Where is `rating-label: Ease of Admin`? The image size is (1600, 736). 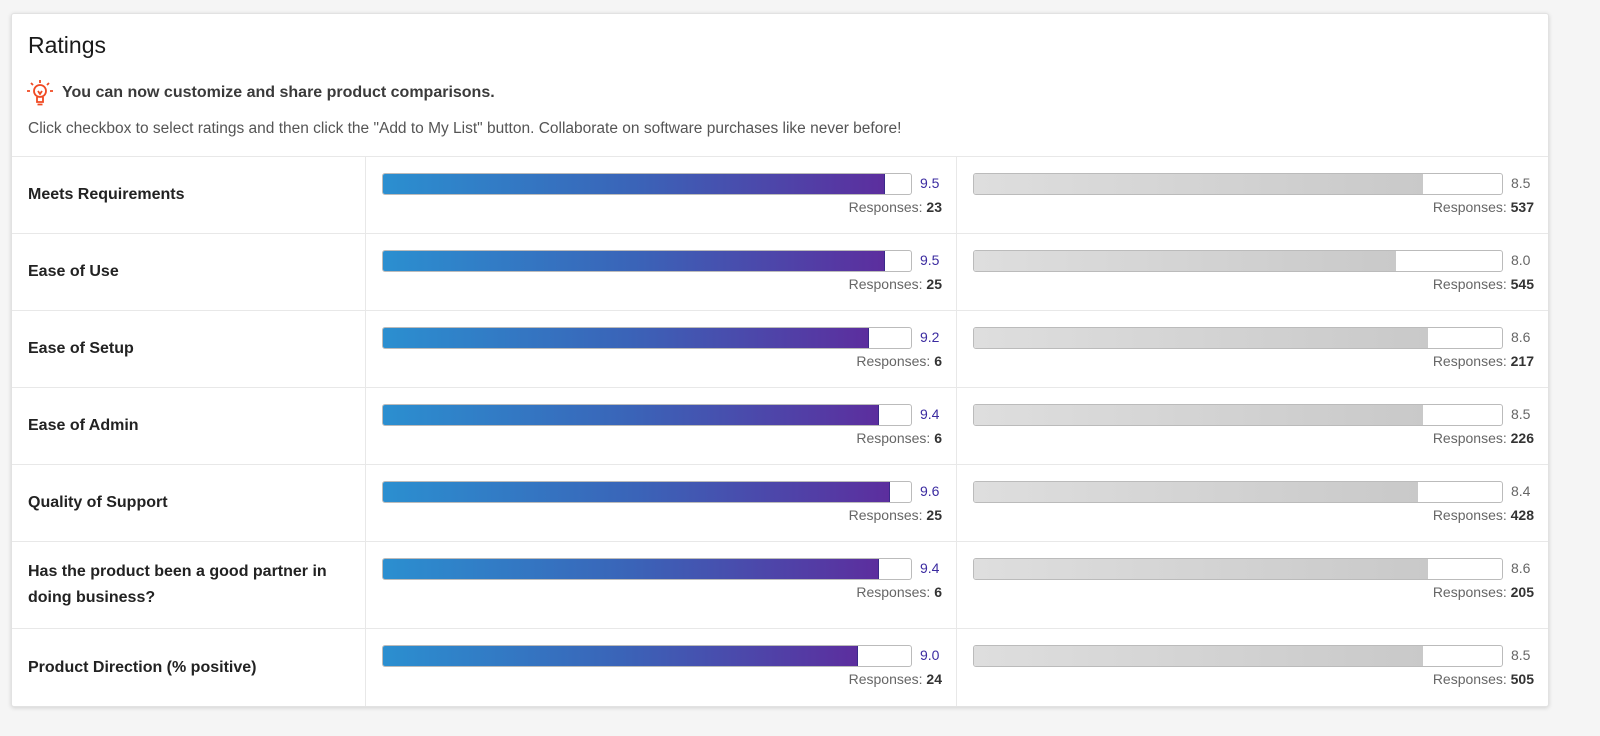 rating-label: Ease of Admin is located at coordinates (189, 426).